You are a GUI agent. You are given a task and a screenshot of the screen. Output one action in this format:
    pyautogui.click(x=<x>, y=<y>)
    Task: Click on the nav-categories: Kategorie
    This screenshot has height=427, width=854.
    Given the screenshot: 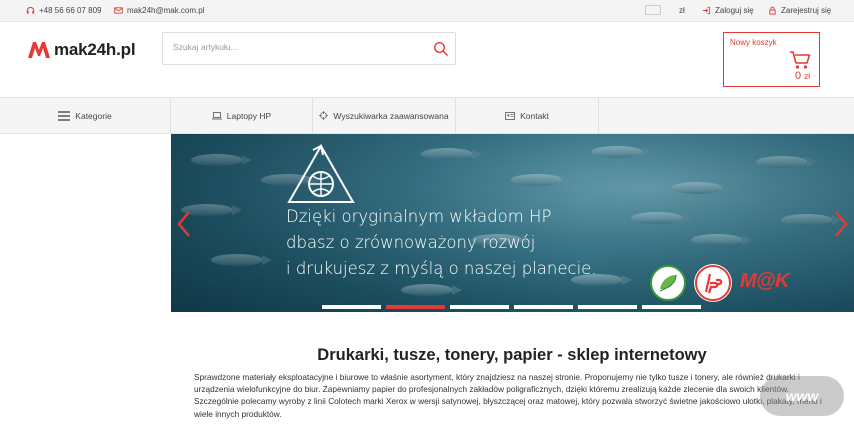 What is the action you would take?
    pyautogui.click(x=85, y=115)
    